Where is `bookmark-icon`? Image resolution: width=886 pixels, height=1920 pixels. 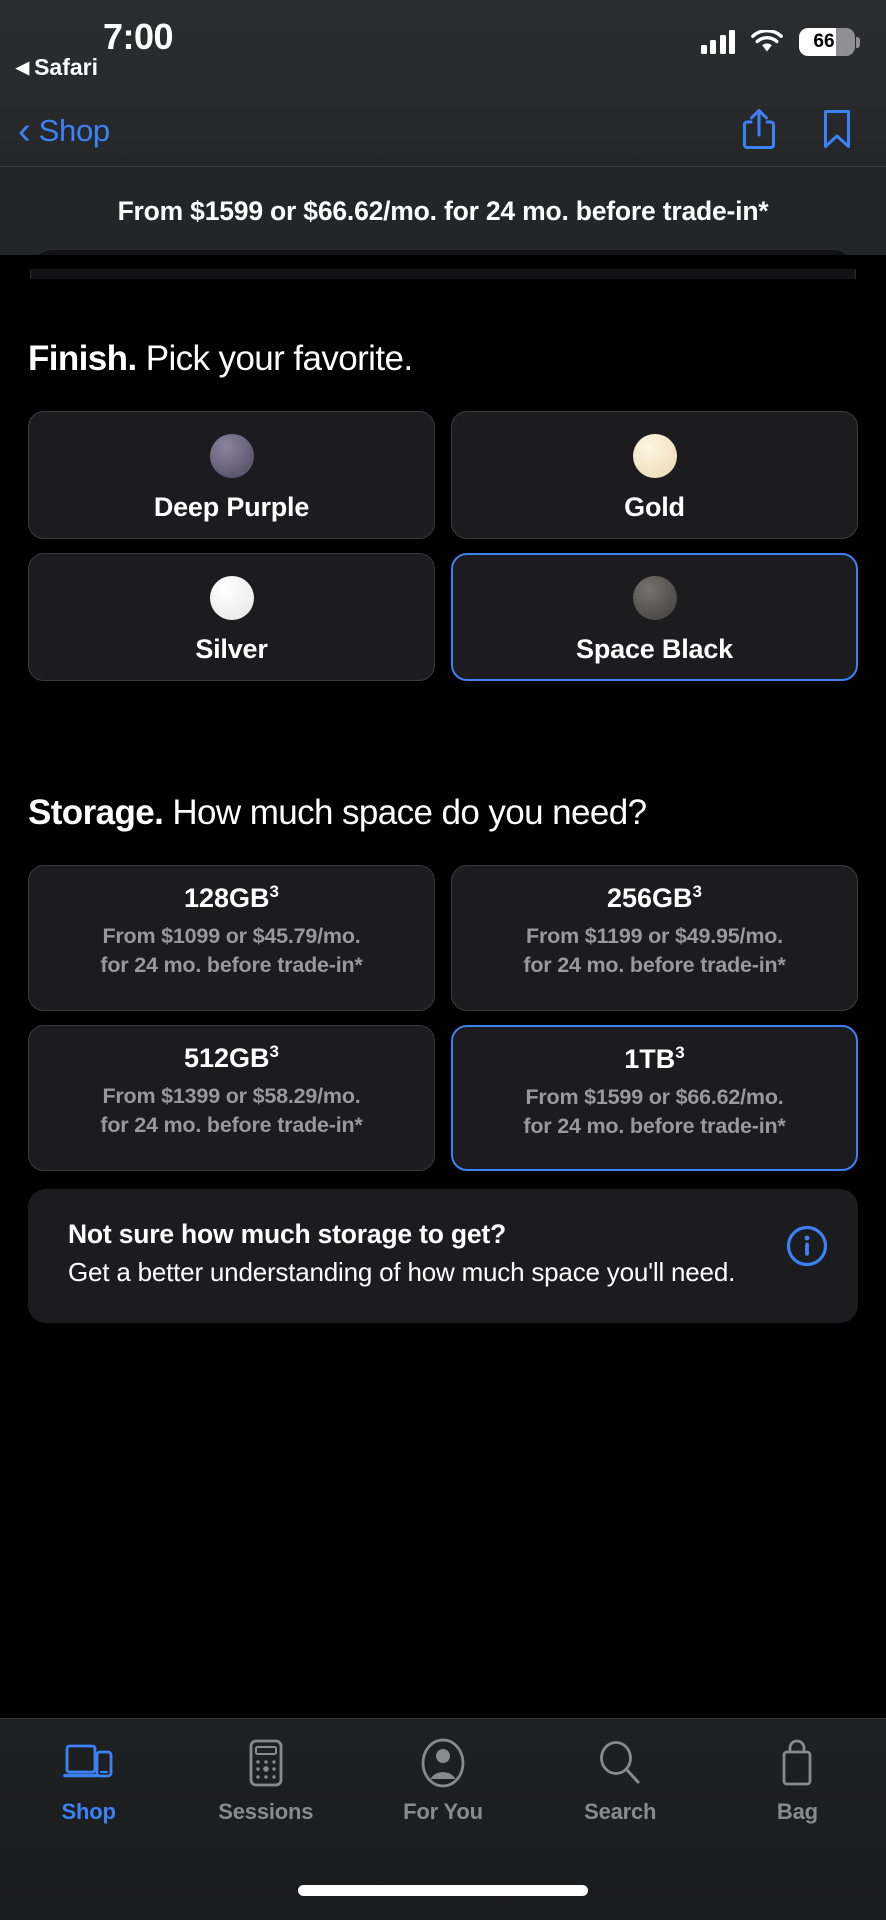
bookmark-icon is located at coordinates (837, 131).